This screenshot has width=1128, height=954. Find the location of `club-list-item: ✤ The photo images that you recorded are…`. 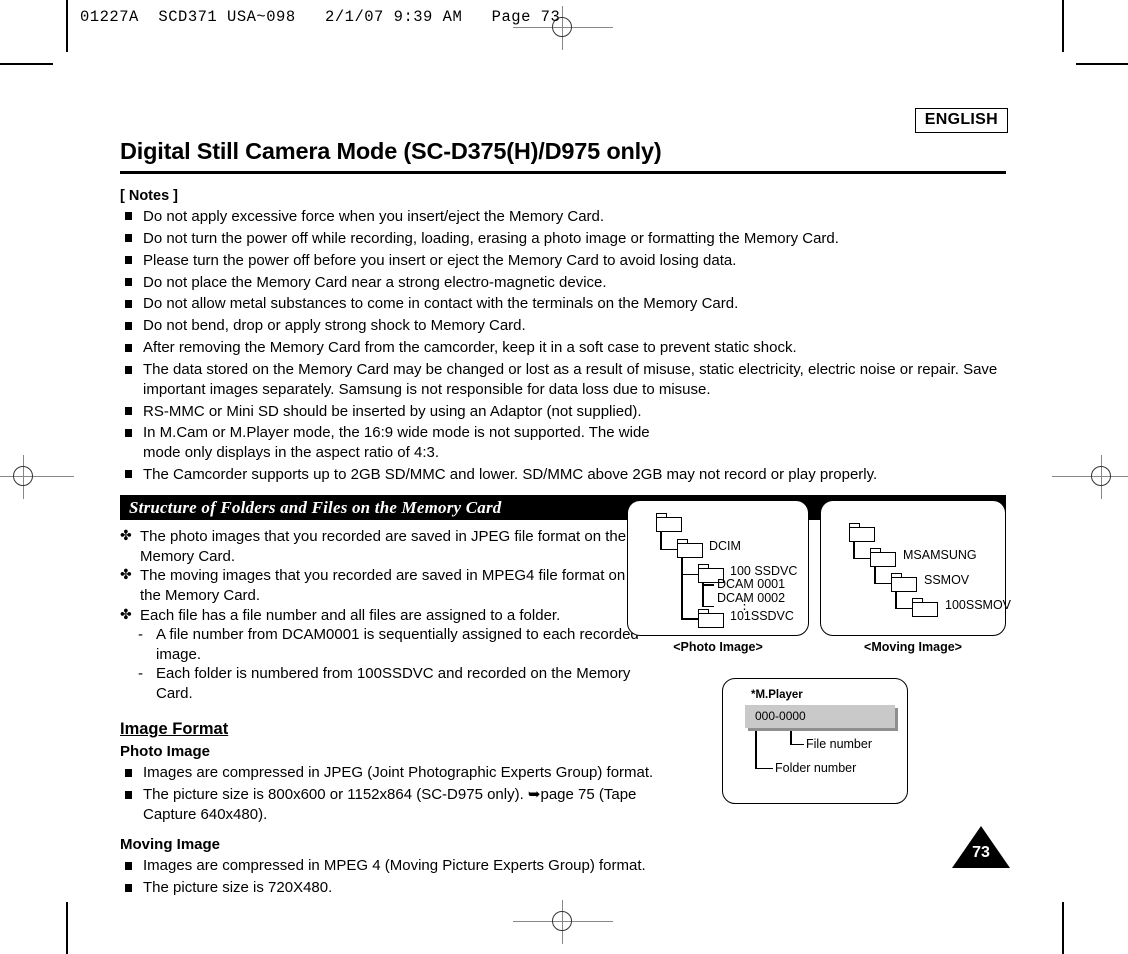

club-list-item: ✤ The photo images that you recorded are… is located at coordinates (380, 546).